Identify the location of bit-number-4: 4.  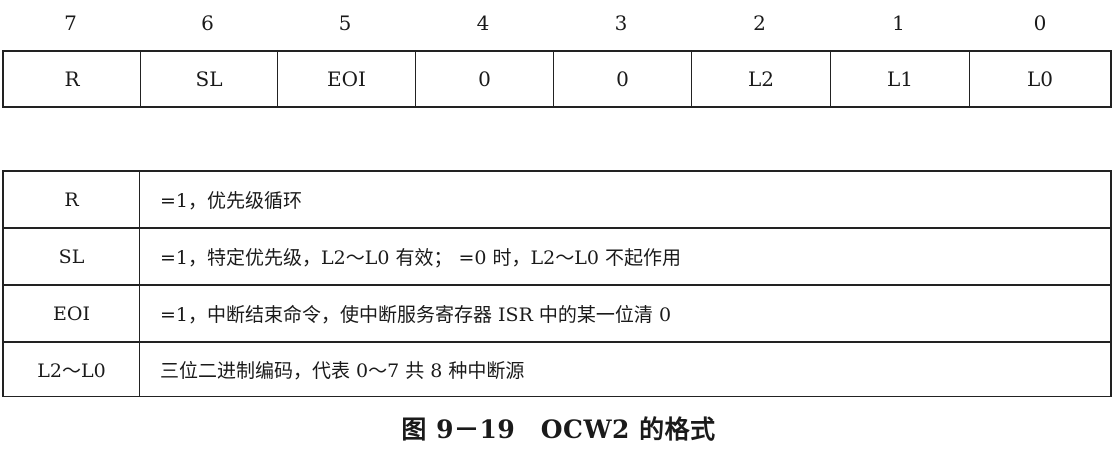
(483, 23).